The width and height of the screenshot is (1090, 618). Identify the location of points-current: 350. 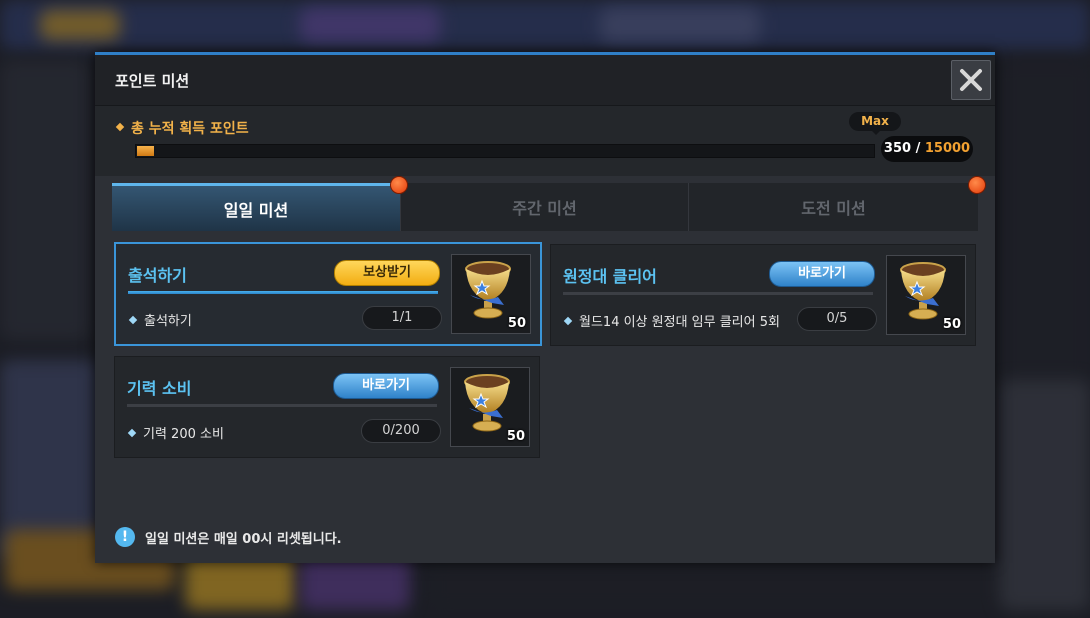
(897, 148).